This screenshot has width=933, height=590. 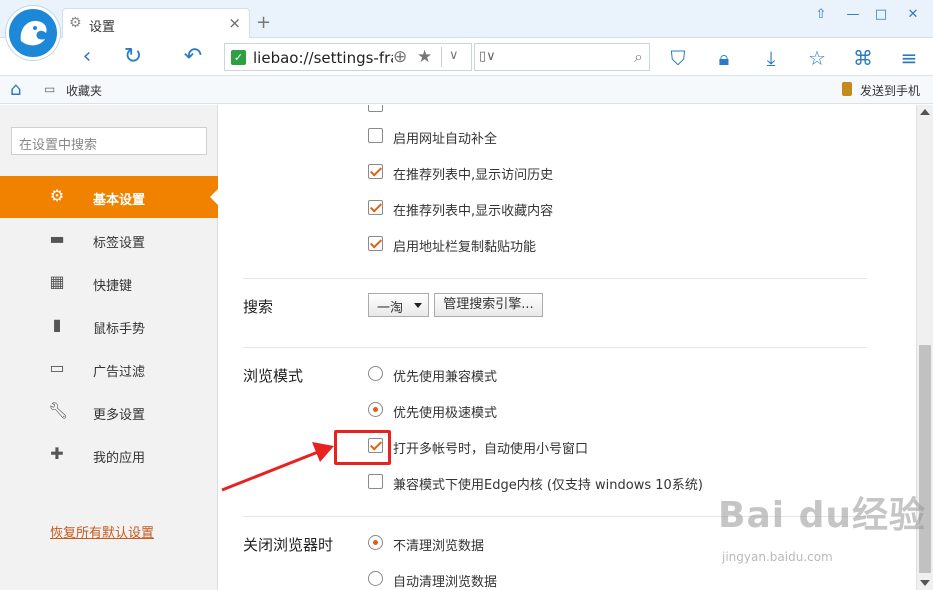 I want to click on undo-icon: ↶, so click(x=193, y=57).